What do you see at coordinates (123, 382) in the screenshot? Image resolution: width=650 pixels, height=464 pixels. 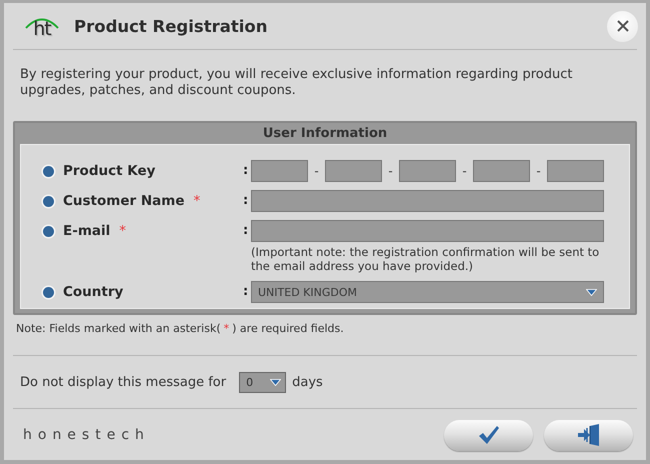 I see `reminder-label: Do not display this message for` at bounding box center [123, 382].